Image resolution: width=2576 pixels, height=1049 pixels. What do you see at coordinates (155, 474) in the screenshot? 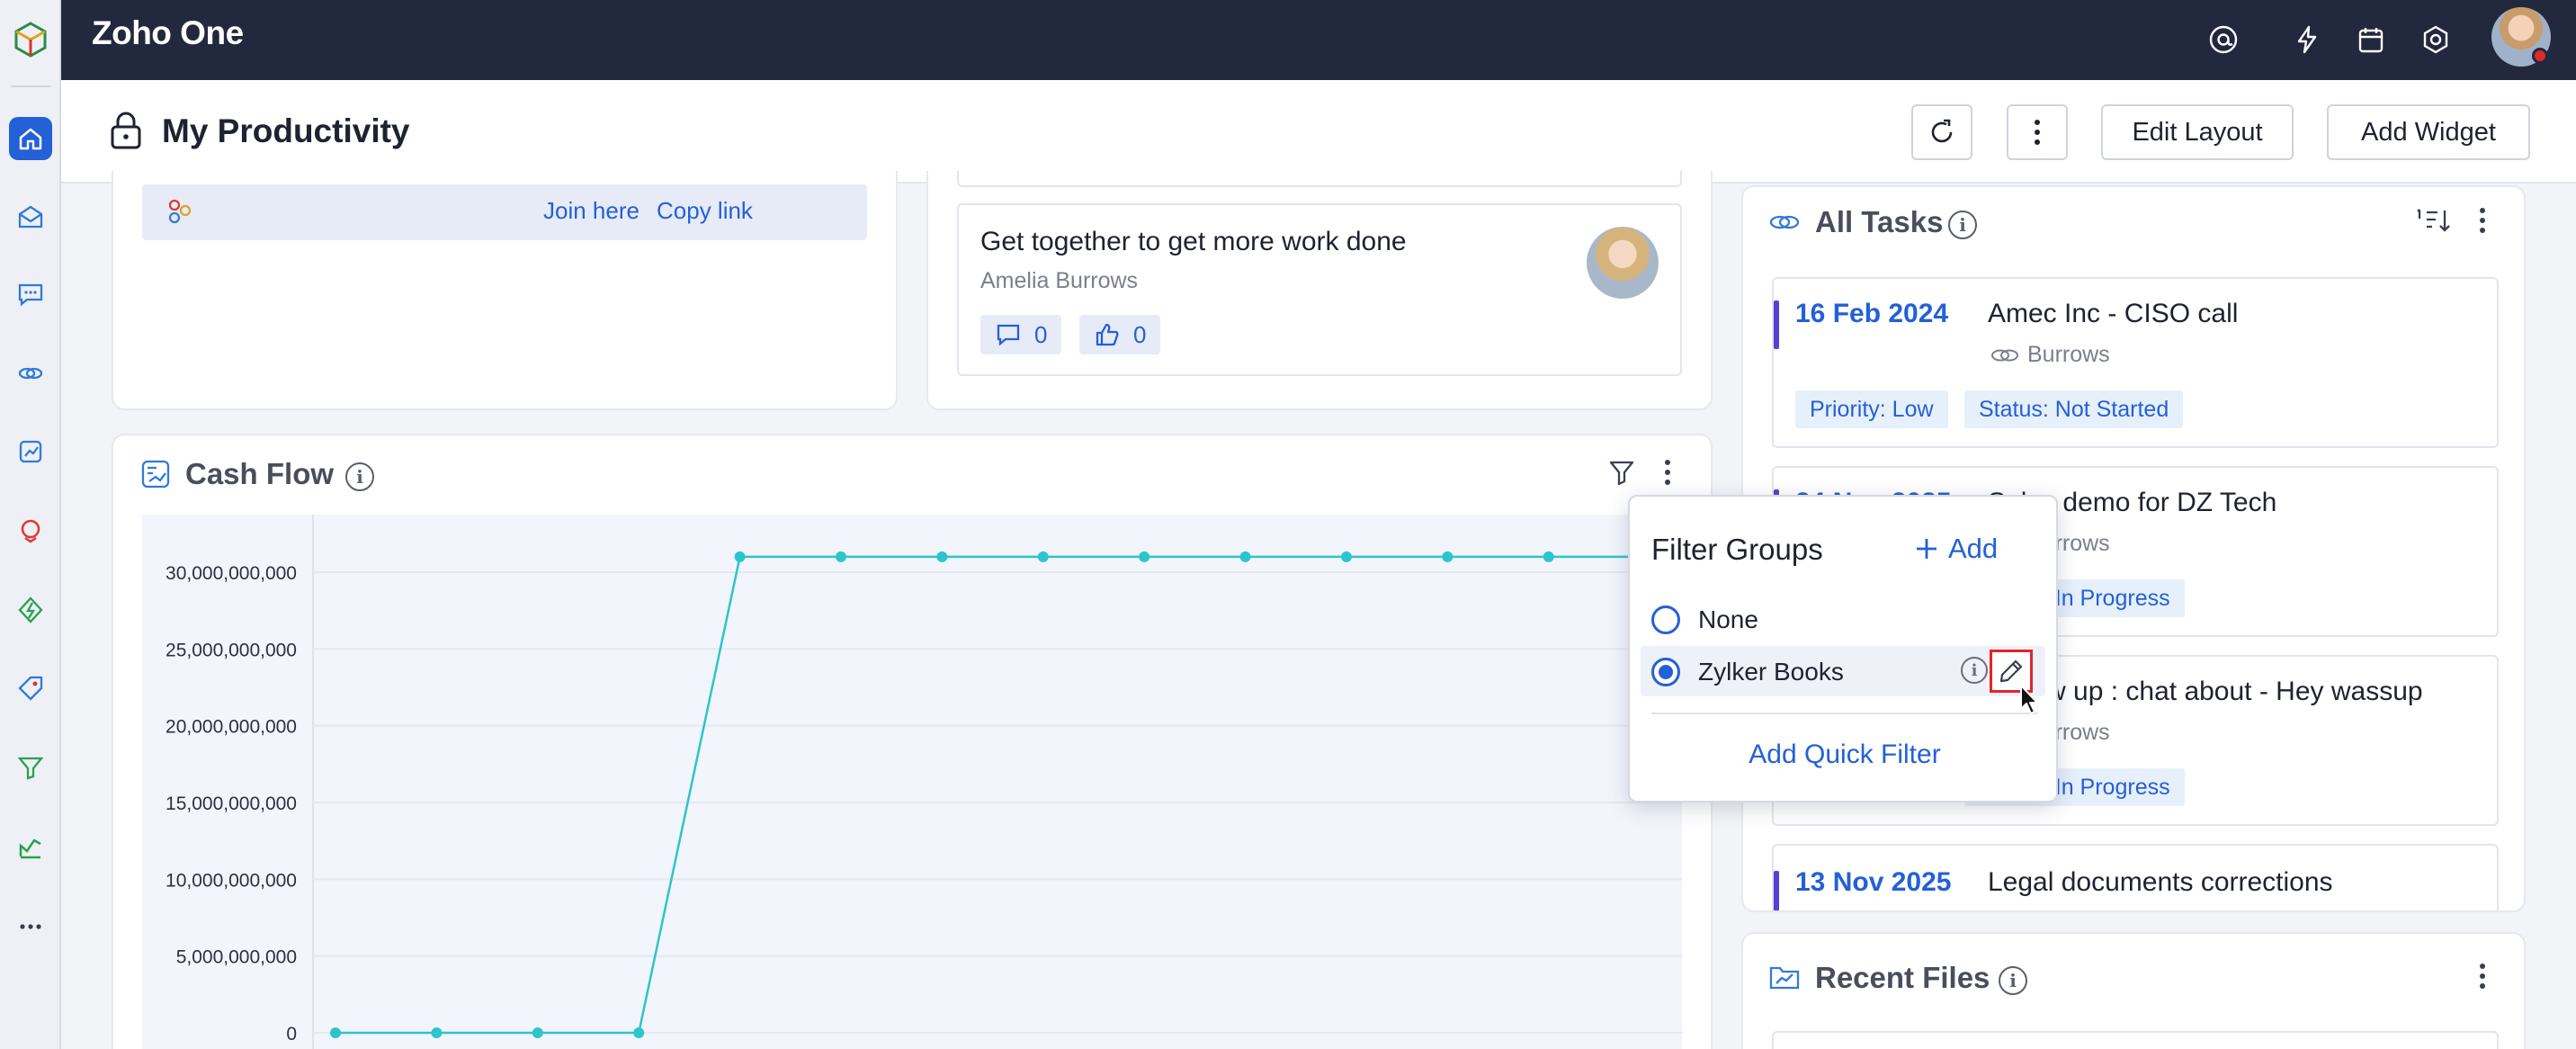
I see `cashflow-icon` at bounding box center [155, 474].